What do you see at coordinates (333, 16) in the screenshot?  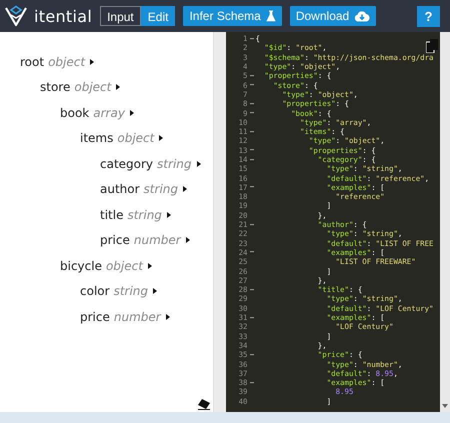 I see `download-button: Download` at bounding box center [333, 16].